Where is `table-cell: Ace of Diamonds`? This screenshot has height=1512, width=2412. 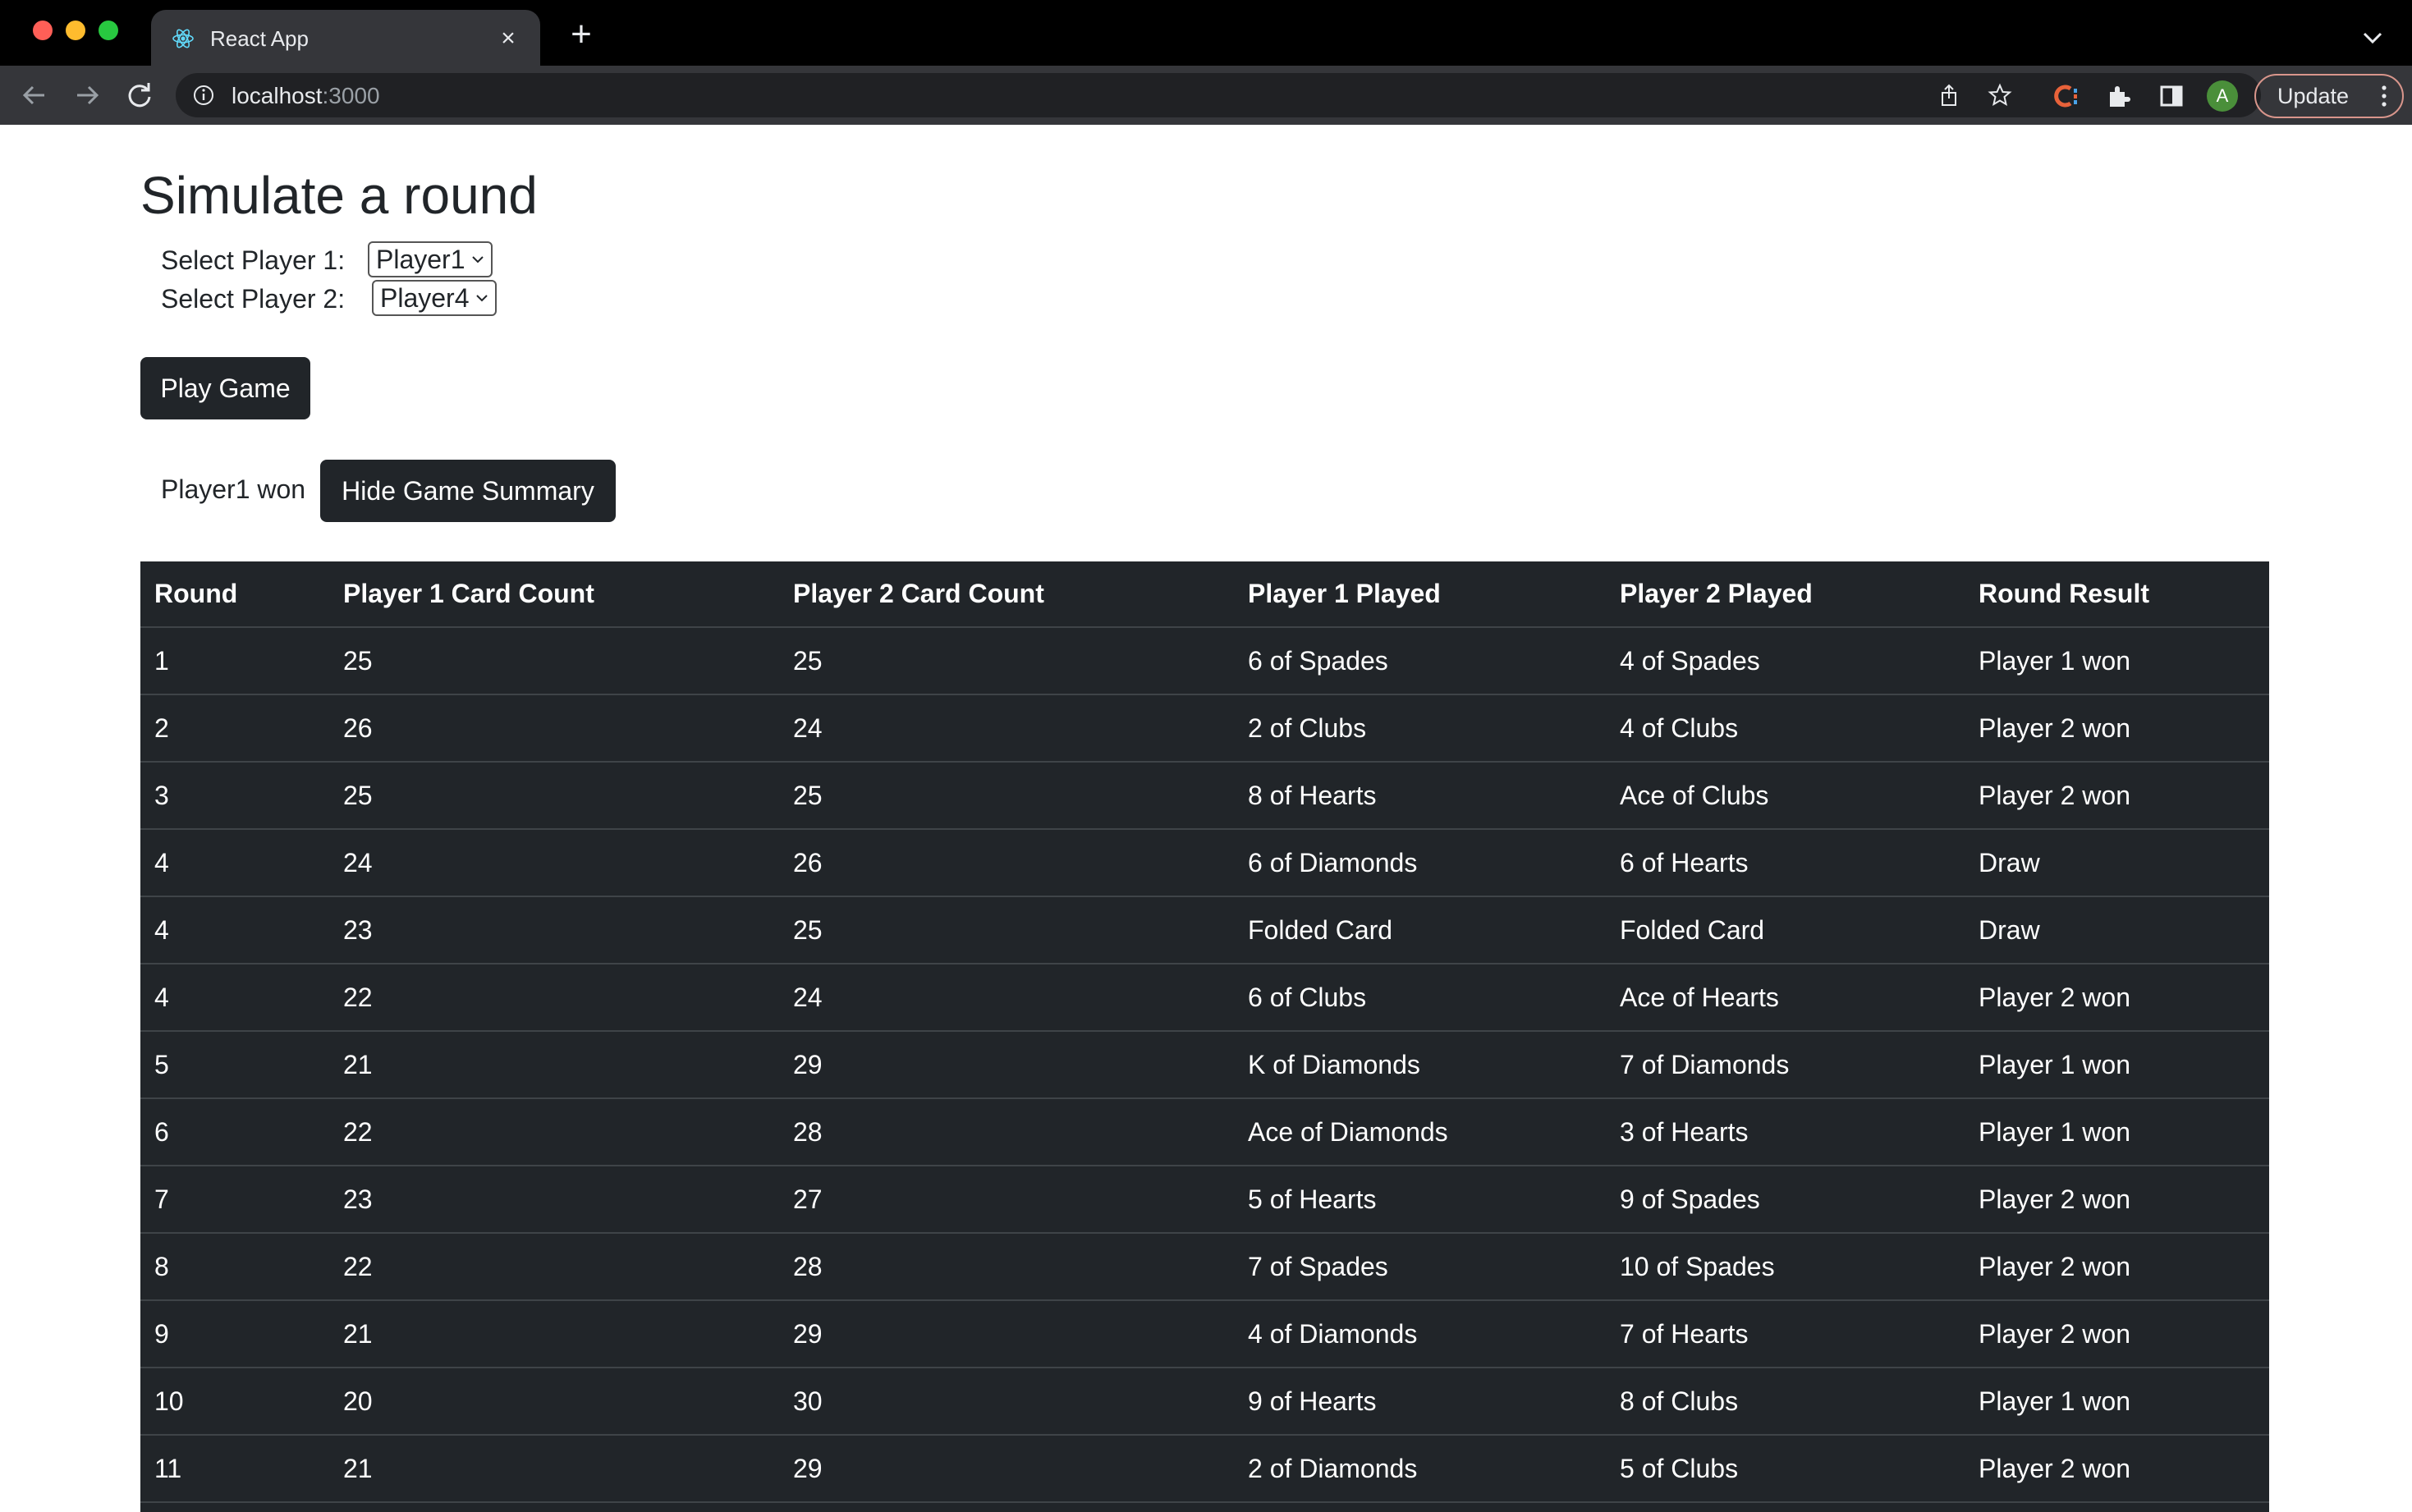 table-cell: Ace of Diamonds is located at coordinates (1420, 1132).